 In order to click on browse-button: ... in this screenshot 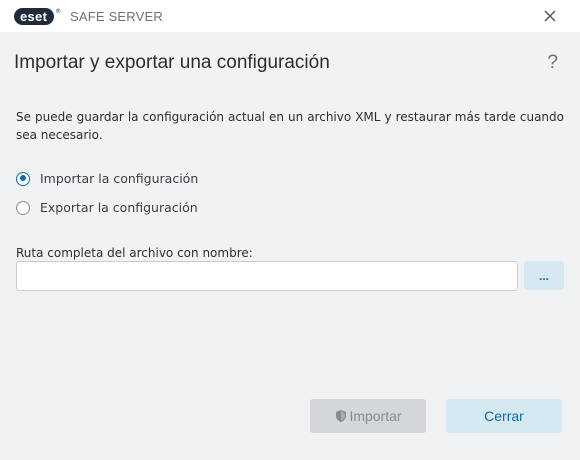, I will do `click(544, 275)`.